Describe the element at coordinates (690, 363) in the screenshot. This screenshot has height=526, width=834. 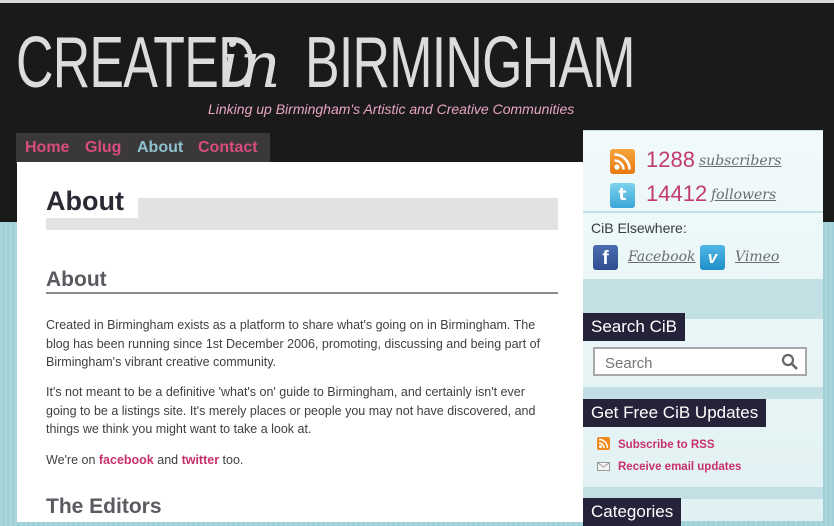
I see `search-input` at that location.